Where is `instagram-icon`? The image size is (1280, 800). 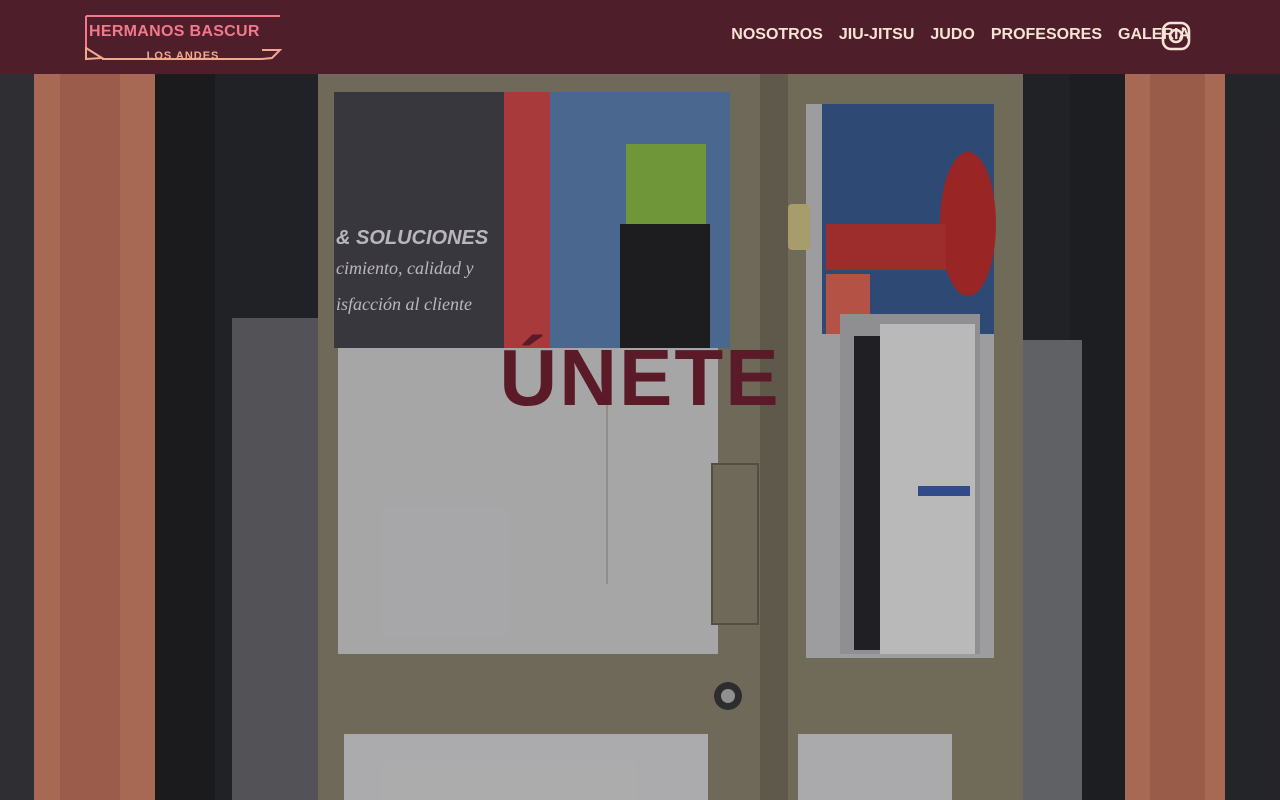 instagram-icon is located at coordinates (1176, 36).